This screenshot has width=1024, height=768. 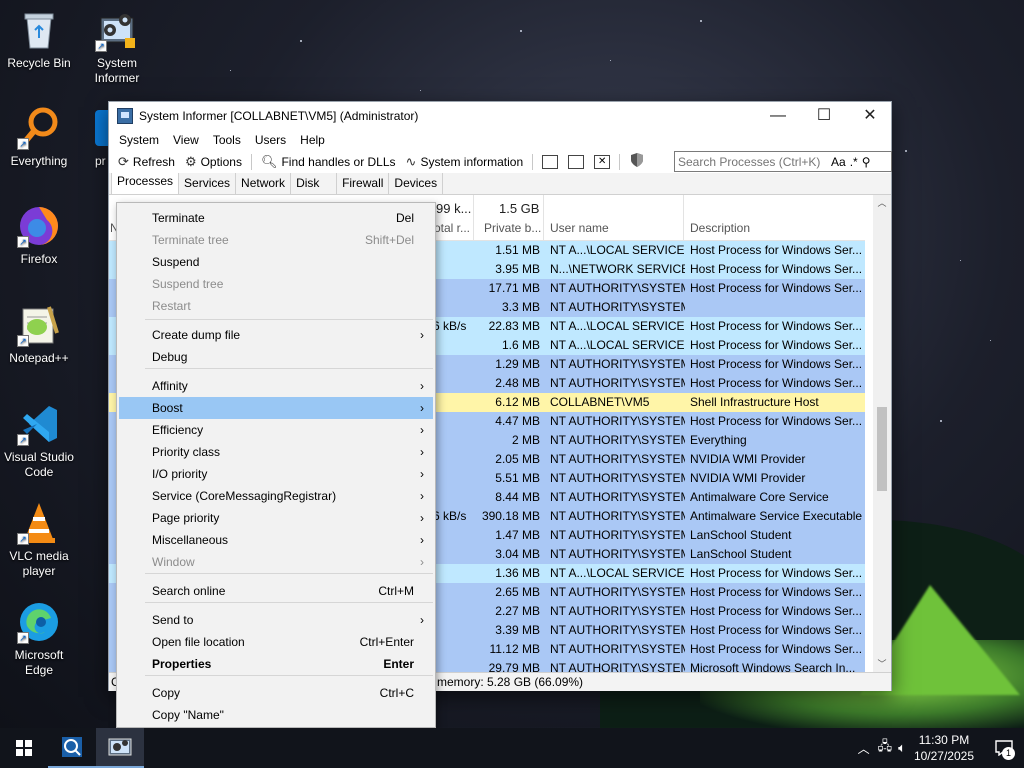 What do you see at coordinates (328, 161) in the screenshot?
I see `find-handles-button: 🔍︎ Find handles or DLLs` at bounding box center [328, 161].